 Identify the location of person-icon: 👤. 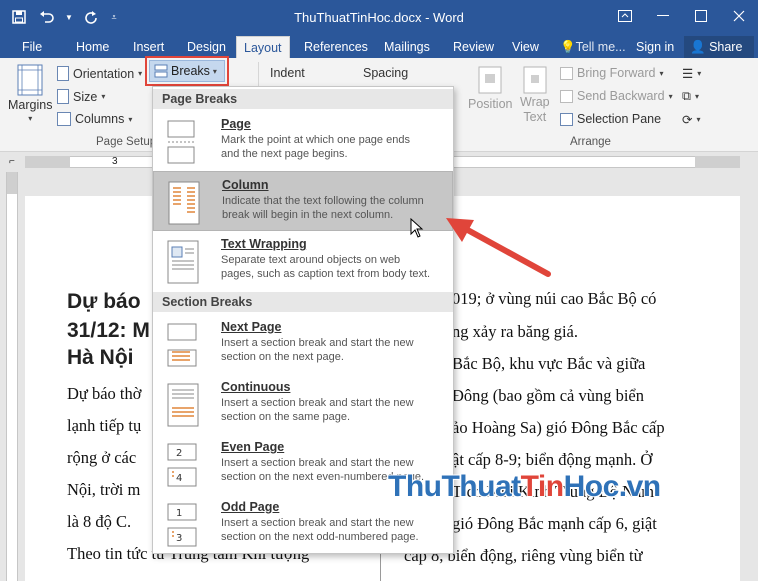
(698, 47).